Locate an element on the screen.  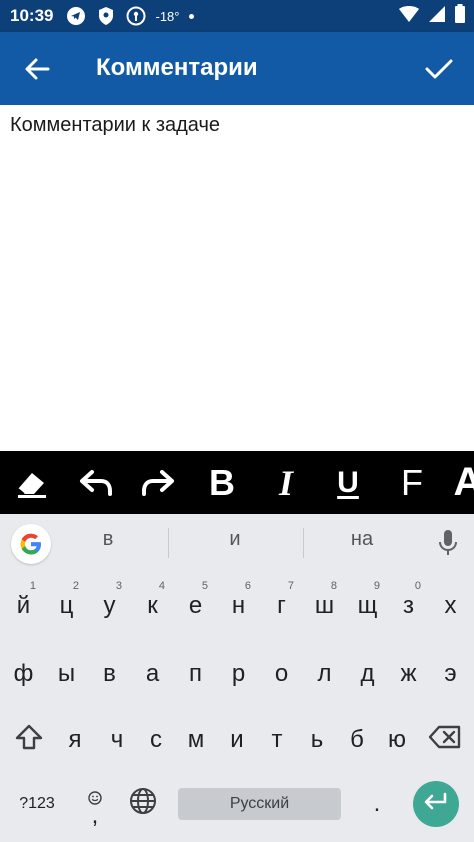
key-hint: 0 is located at coordinates (417, 586).